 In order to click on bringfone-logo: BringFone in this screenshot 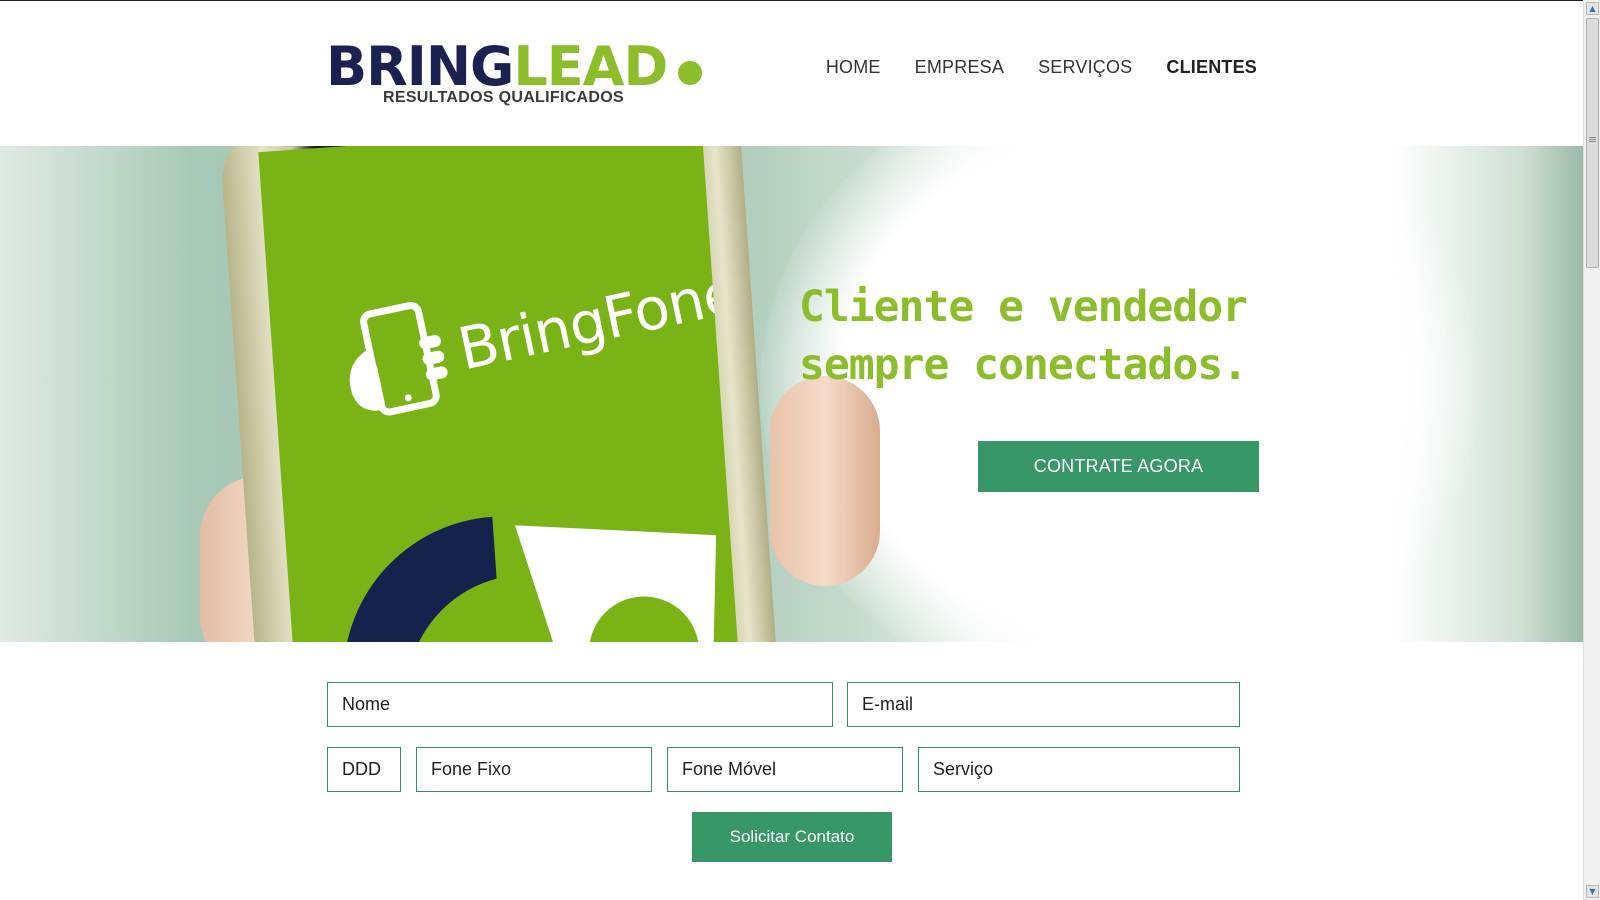, I will do `click(538, 333)`.